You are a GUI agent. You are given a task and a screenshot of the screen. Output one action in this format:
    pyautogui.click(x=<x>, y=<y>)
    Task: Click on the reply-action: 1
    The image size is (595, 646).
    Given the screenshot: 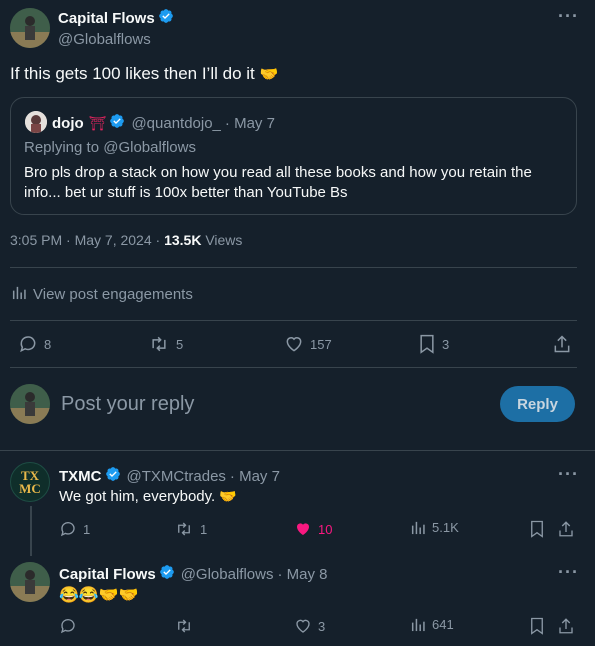 What is the action you would take?
    pyautogui.click(x=74, y=529)
    